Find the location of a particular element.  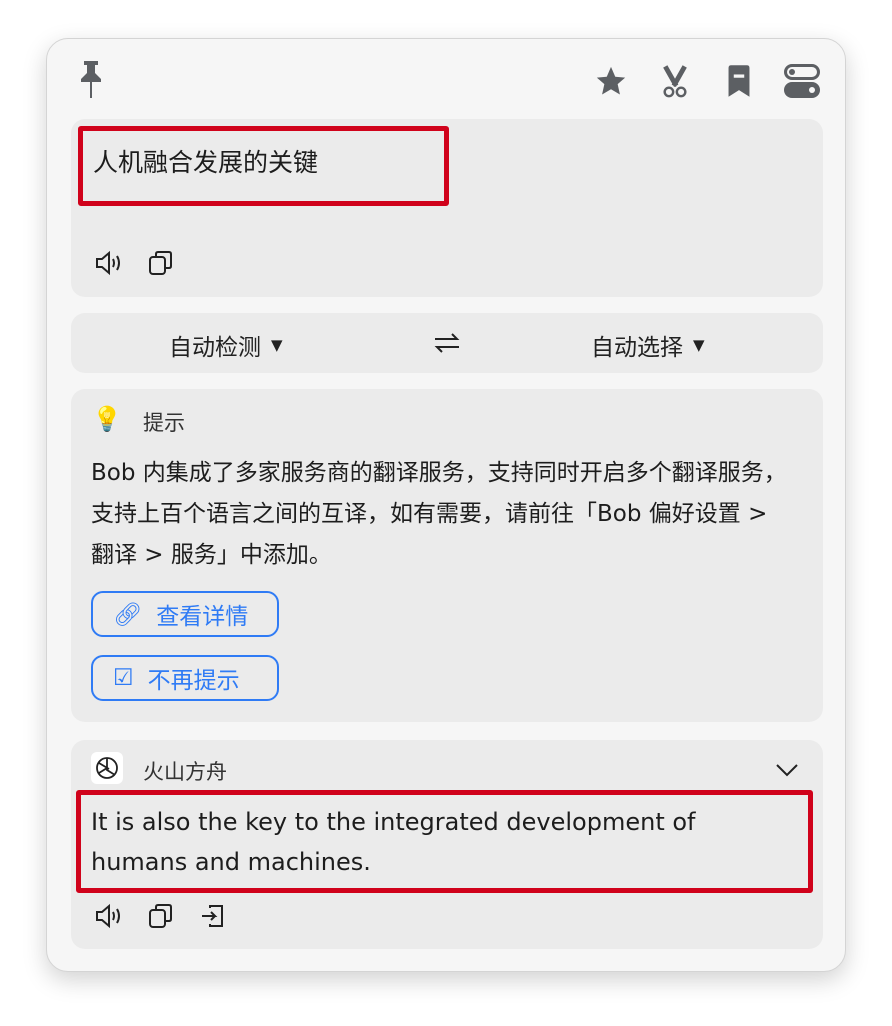

checkbox-icon: ☑ is located at coordinates (123, 678).